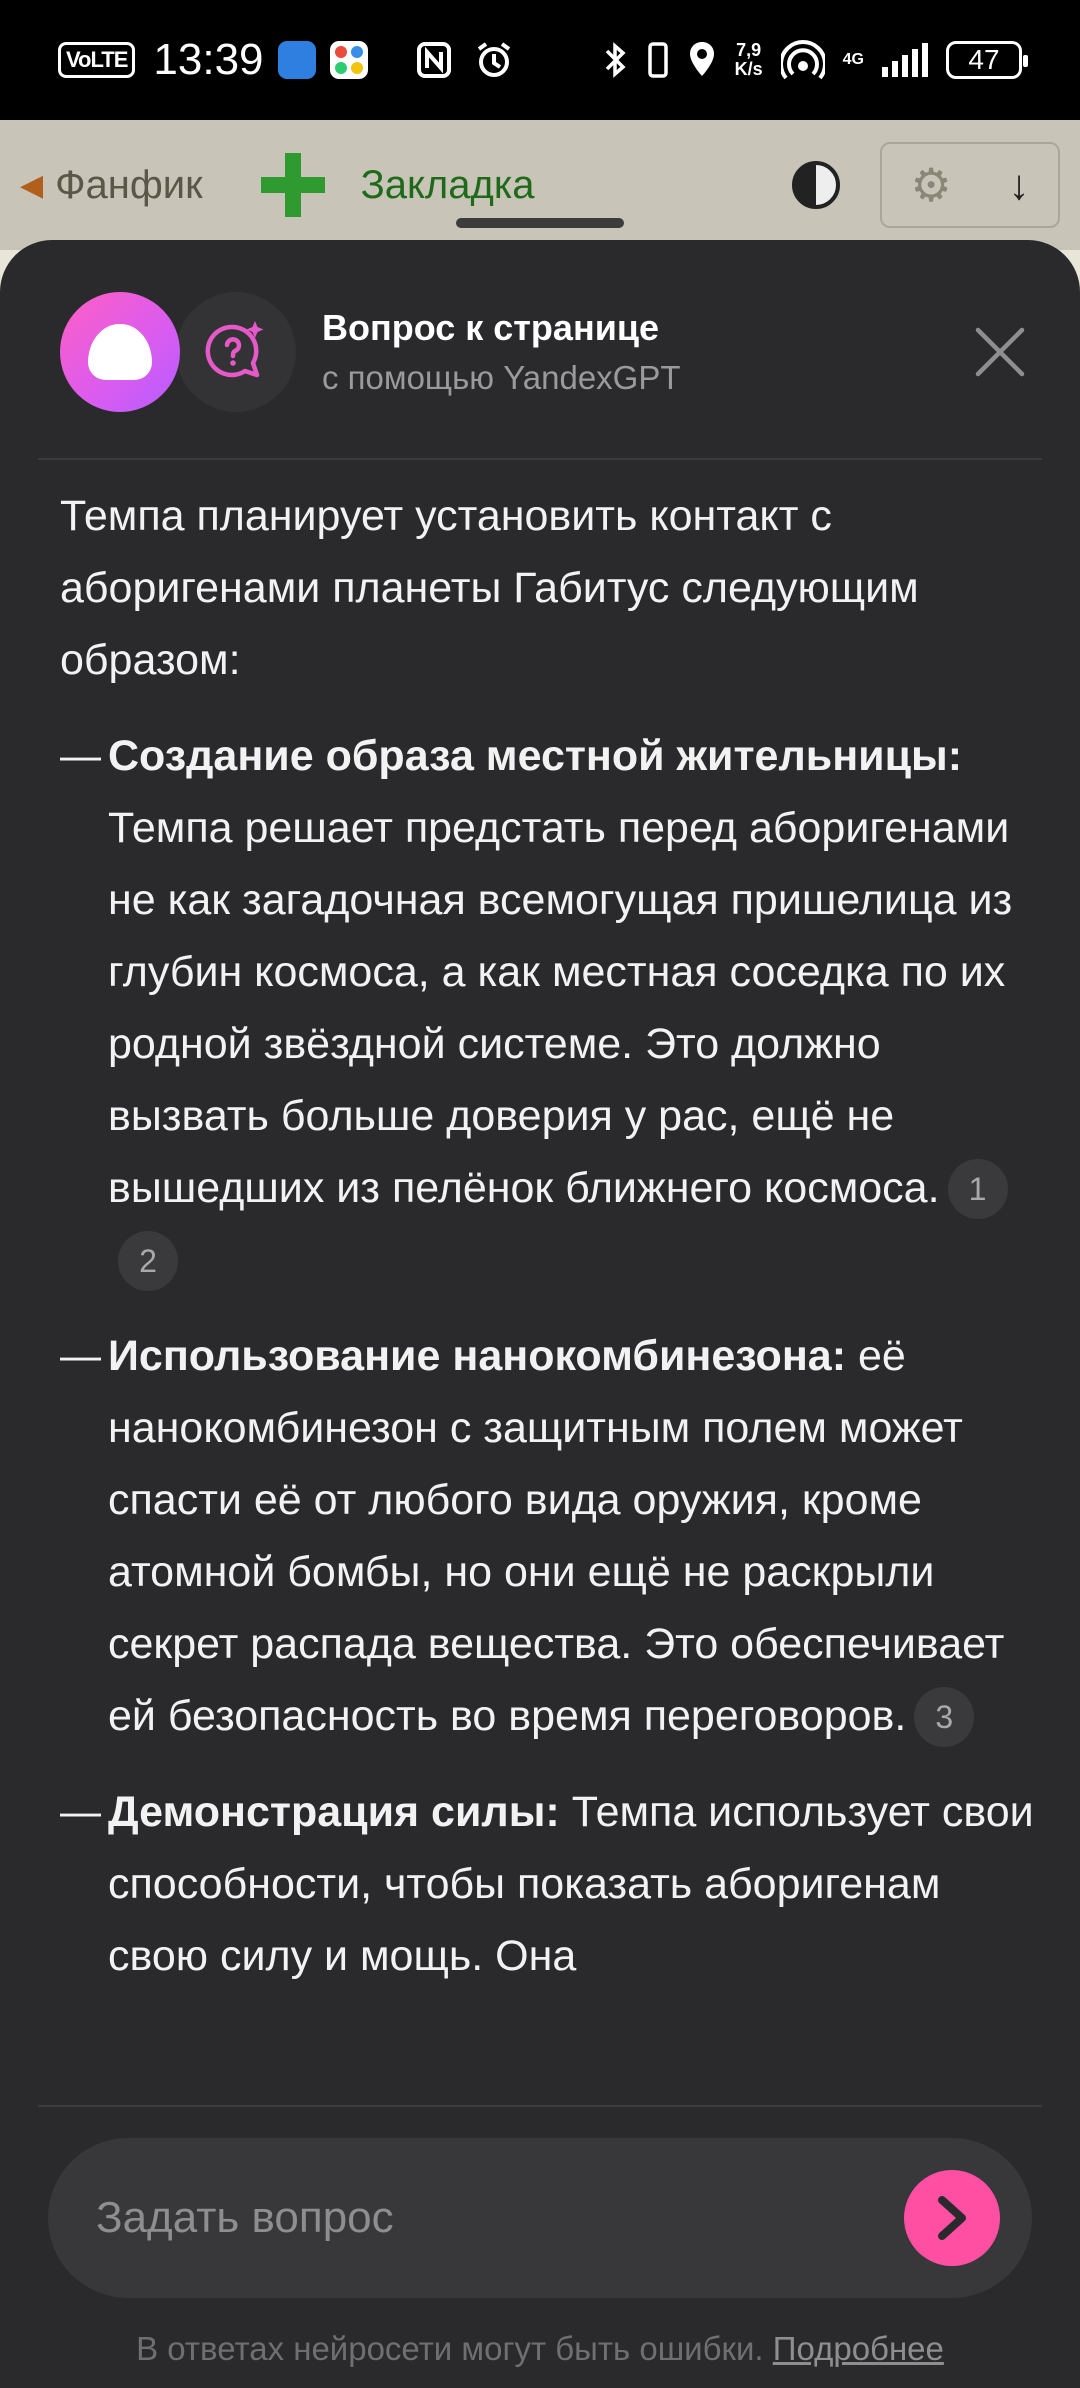 The image size is (1080, 2388). I want to click on status-time: 13:39, so click(208, 59).